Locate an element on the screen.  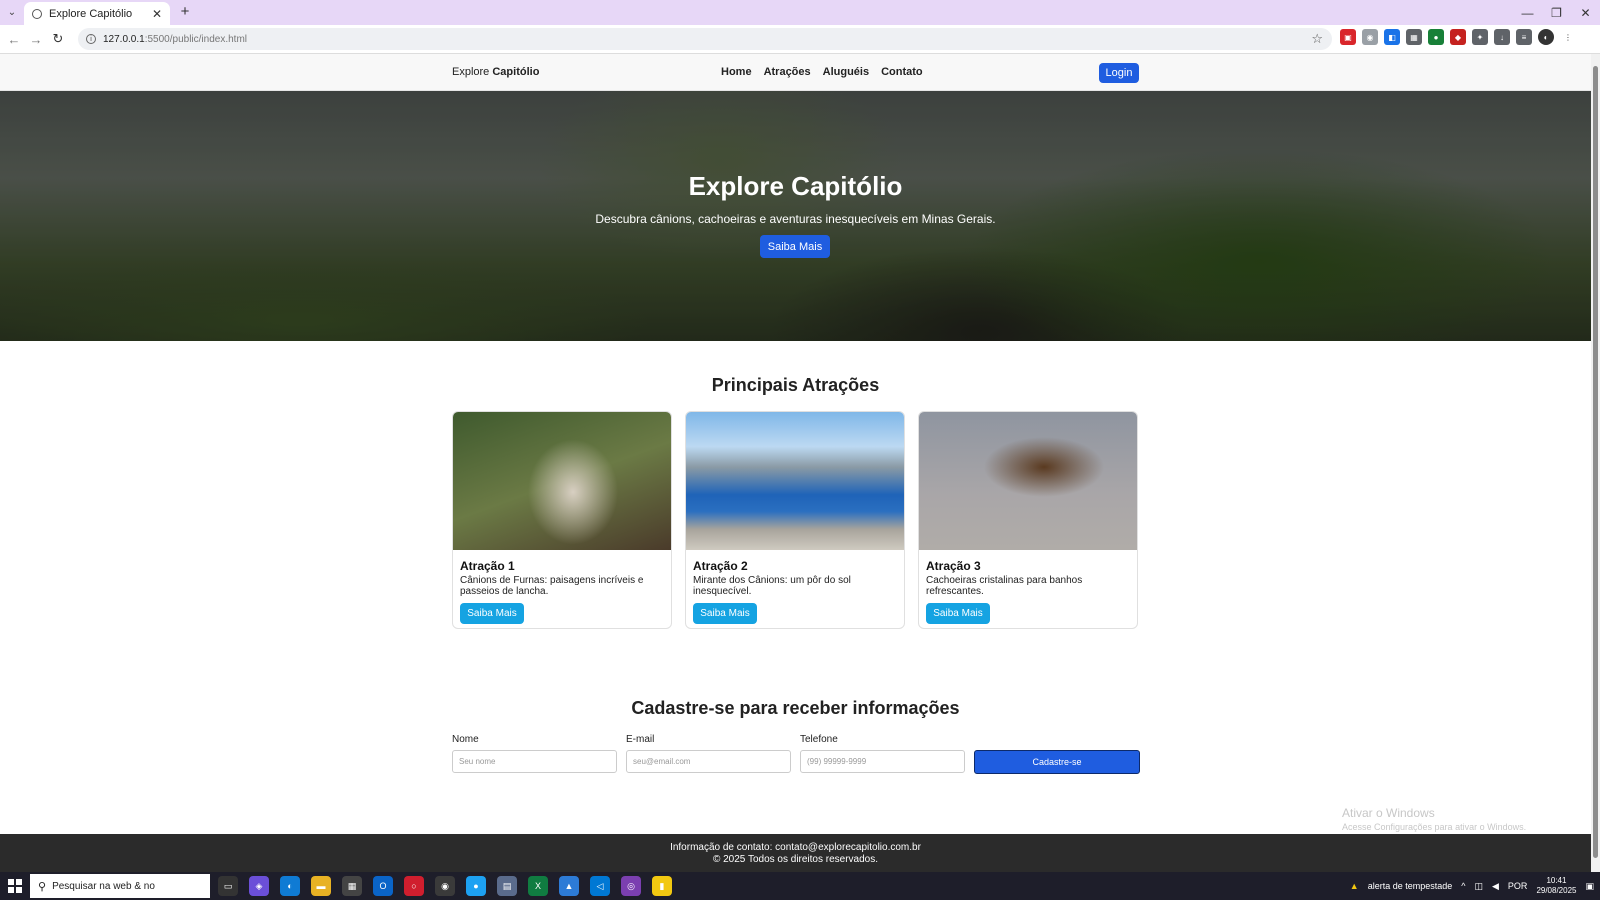
close-window-icon: ✕ is located at coordinates (1585, 12).